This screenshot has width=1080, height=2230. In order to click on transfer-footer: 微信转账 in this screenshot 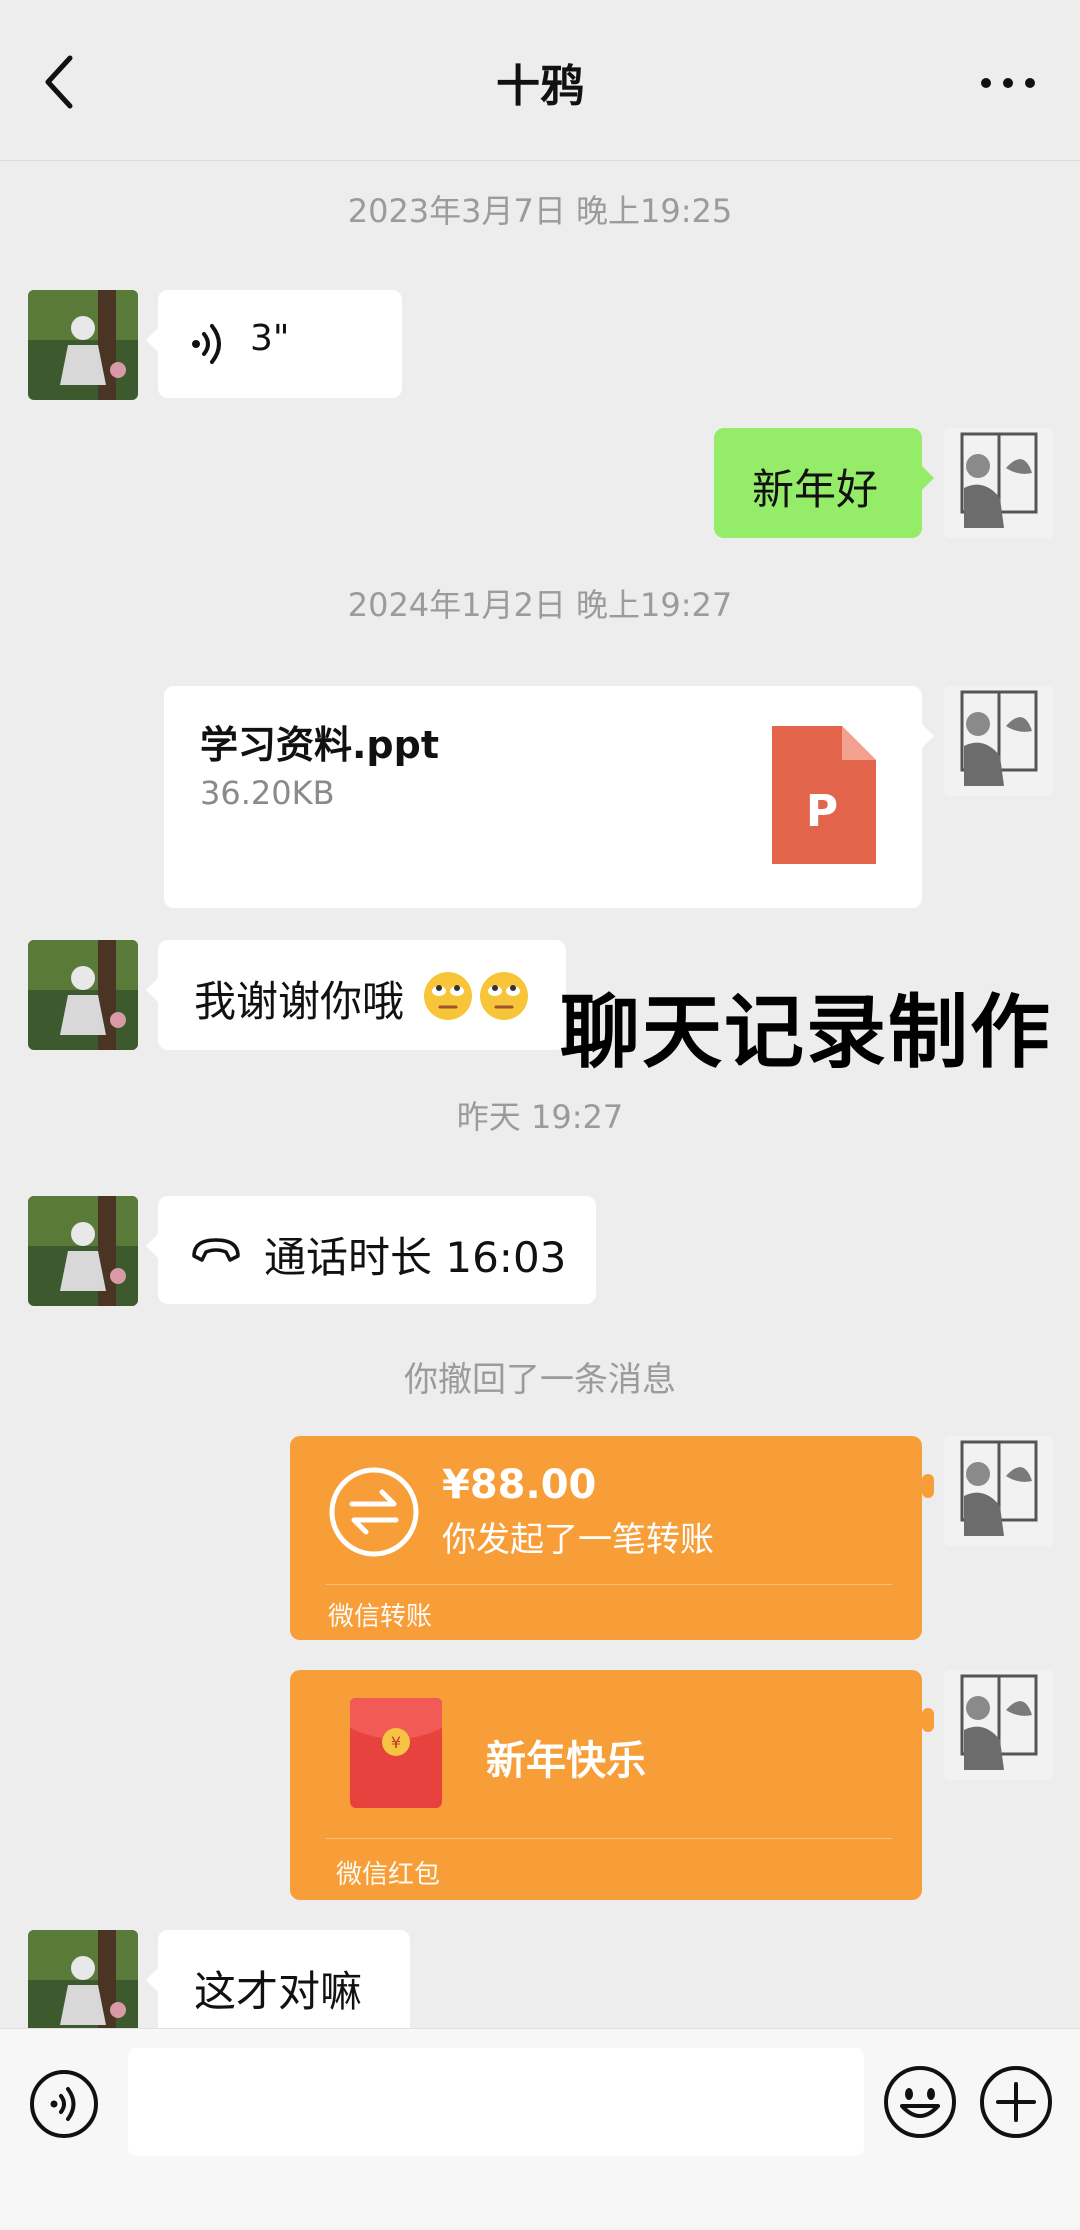, I will do `click(380, 1617)`.